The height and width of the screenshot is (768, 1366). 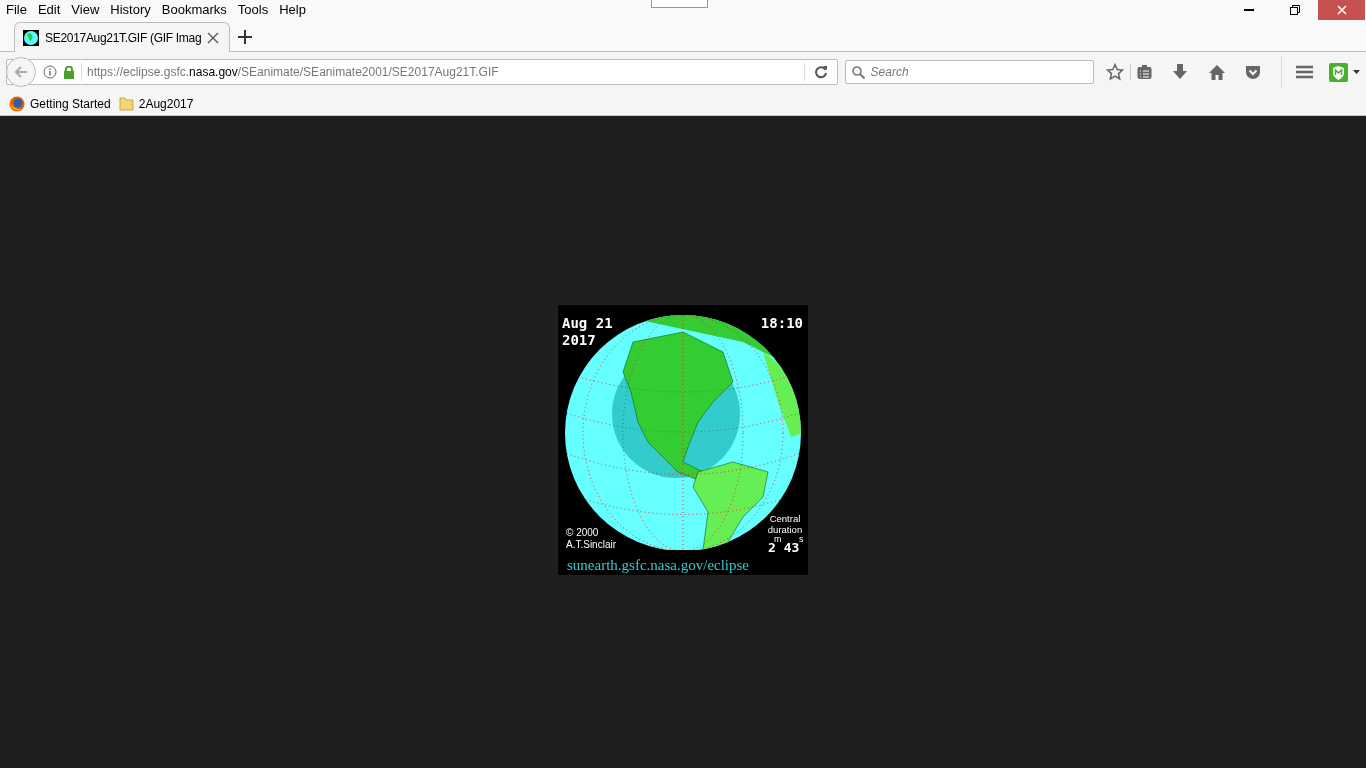 What do you see at coordinates (785, 524) in the screenshot?
I see `duration-label: Central duration` at bounding box center [785, 524].